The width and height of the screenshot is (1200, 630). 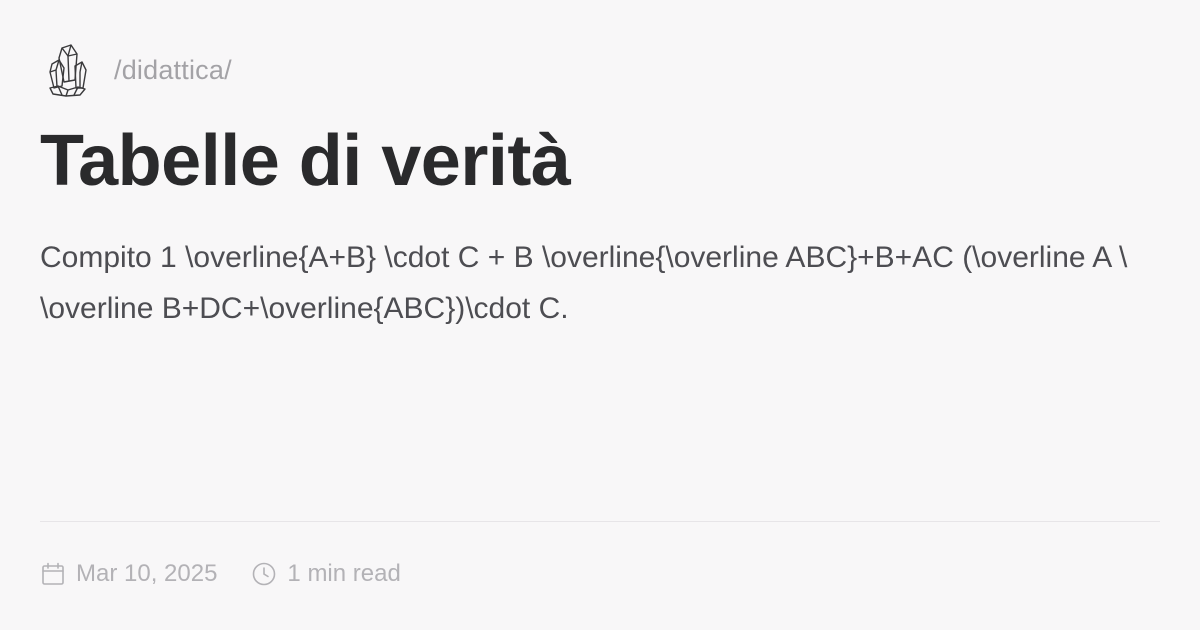 I want to click on read-time-meta: 1 min read, so click(x=326, y=574).